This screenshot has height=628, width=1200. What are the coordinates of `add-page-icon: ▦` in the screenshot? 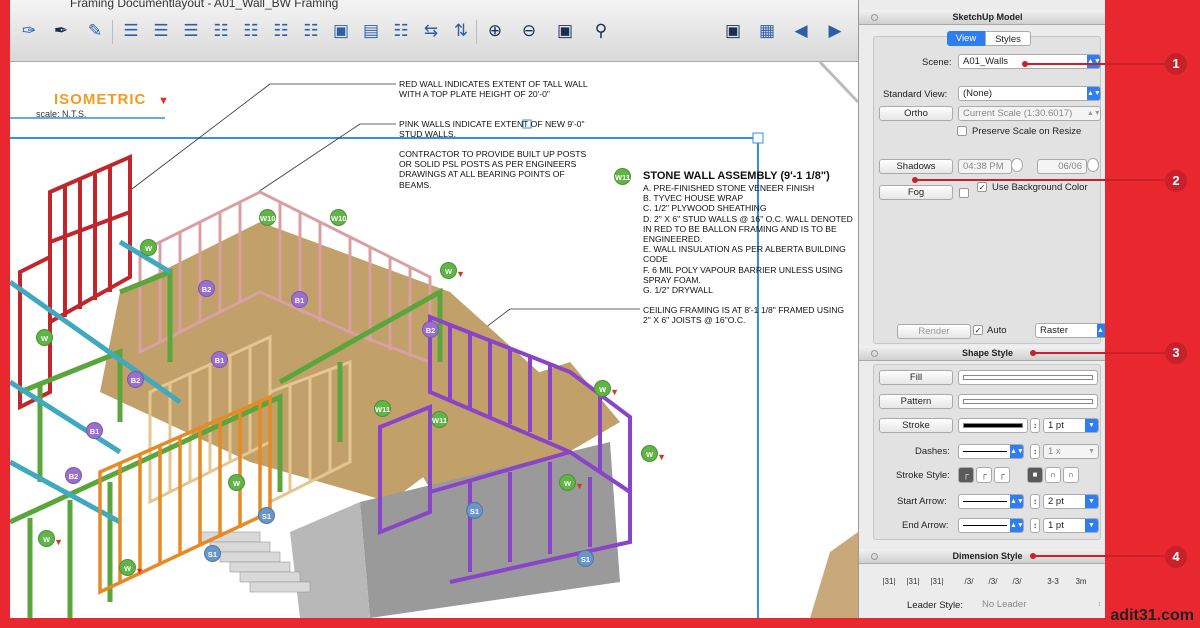 It's located at (767, 31).